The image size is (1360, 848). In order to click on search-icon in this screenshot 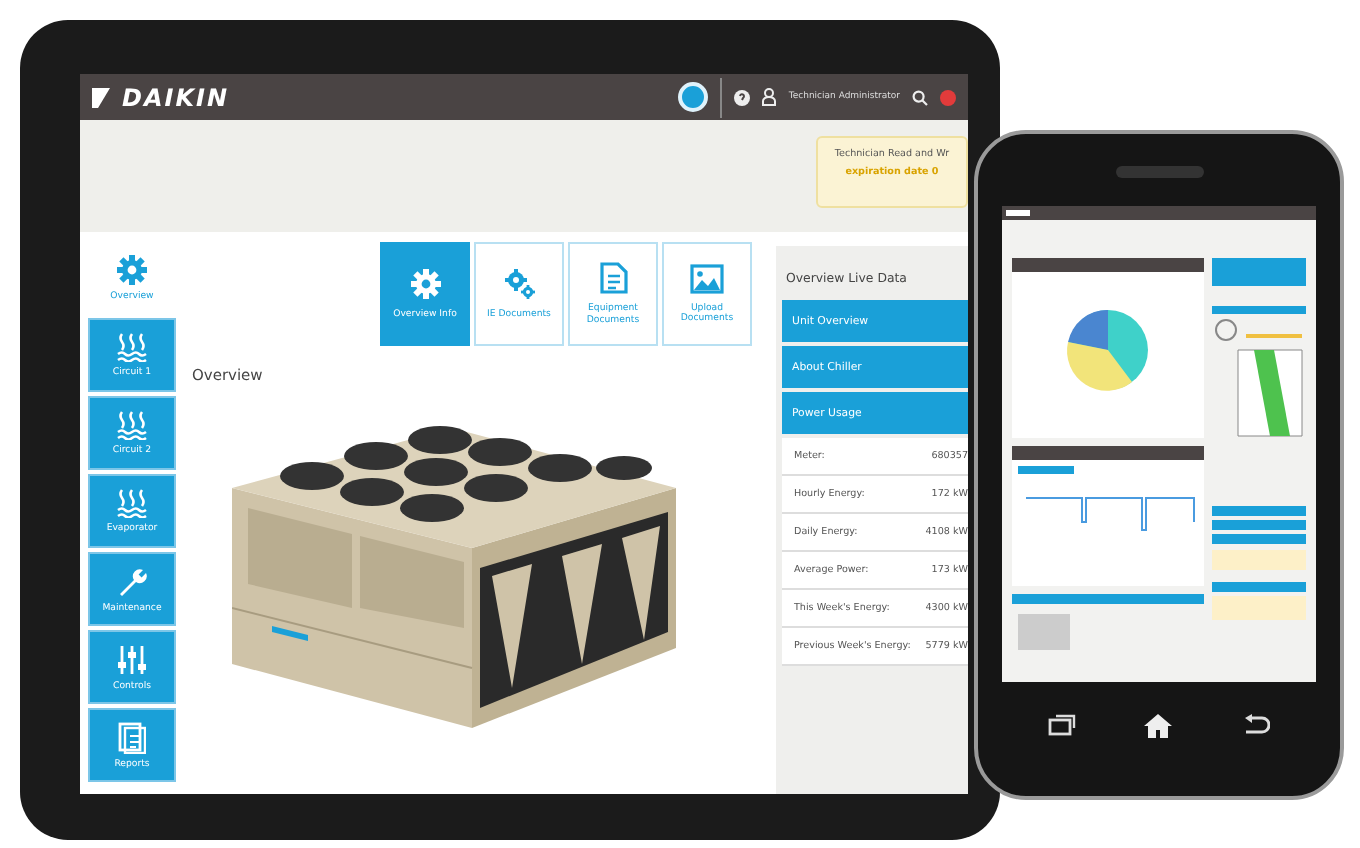, I will do `click(920, 97)`.